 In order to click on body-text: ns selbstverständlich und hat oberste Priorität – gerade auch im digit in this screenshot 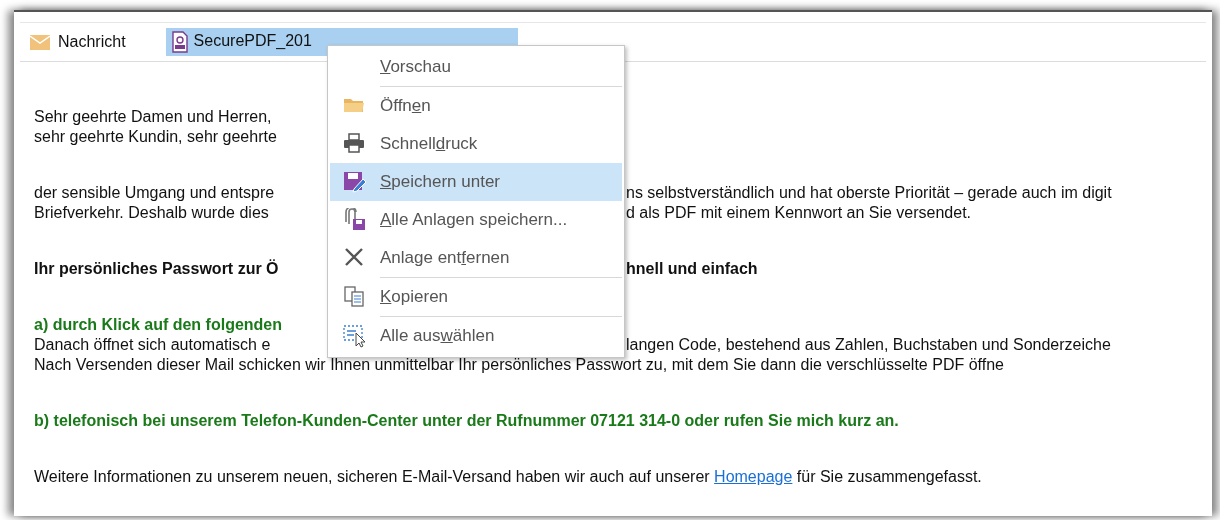, I will do `click(869, 193)`.